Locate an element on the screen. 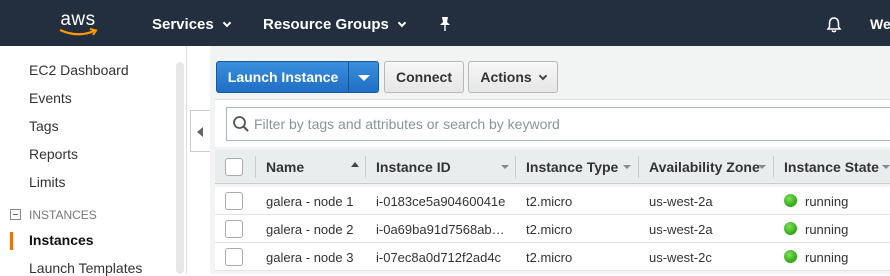 The height and width of the screenshot is (276, 890). sidebar-group-instances: INSTANCES is located at coordinates (53, 215).